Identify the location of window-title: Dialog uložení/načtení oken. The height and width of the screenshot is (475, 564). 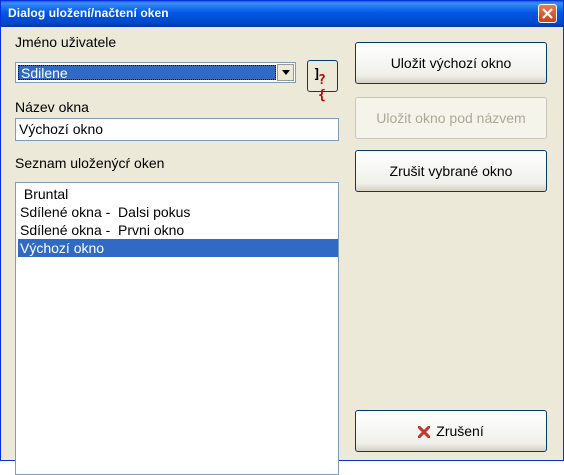
(88, 13).